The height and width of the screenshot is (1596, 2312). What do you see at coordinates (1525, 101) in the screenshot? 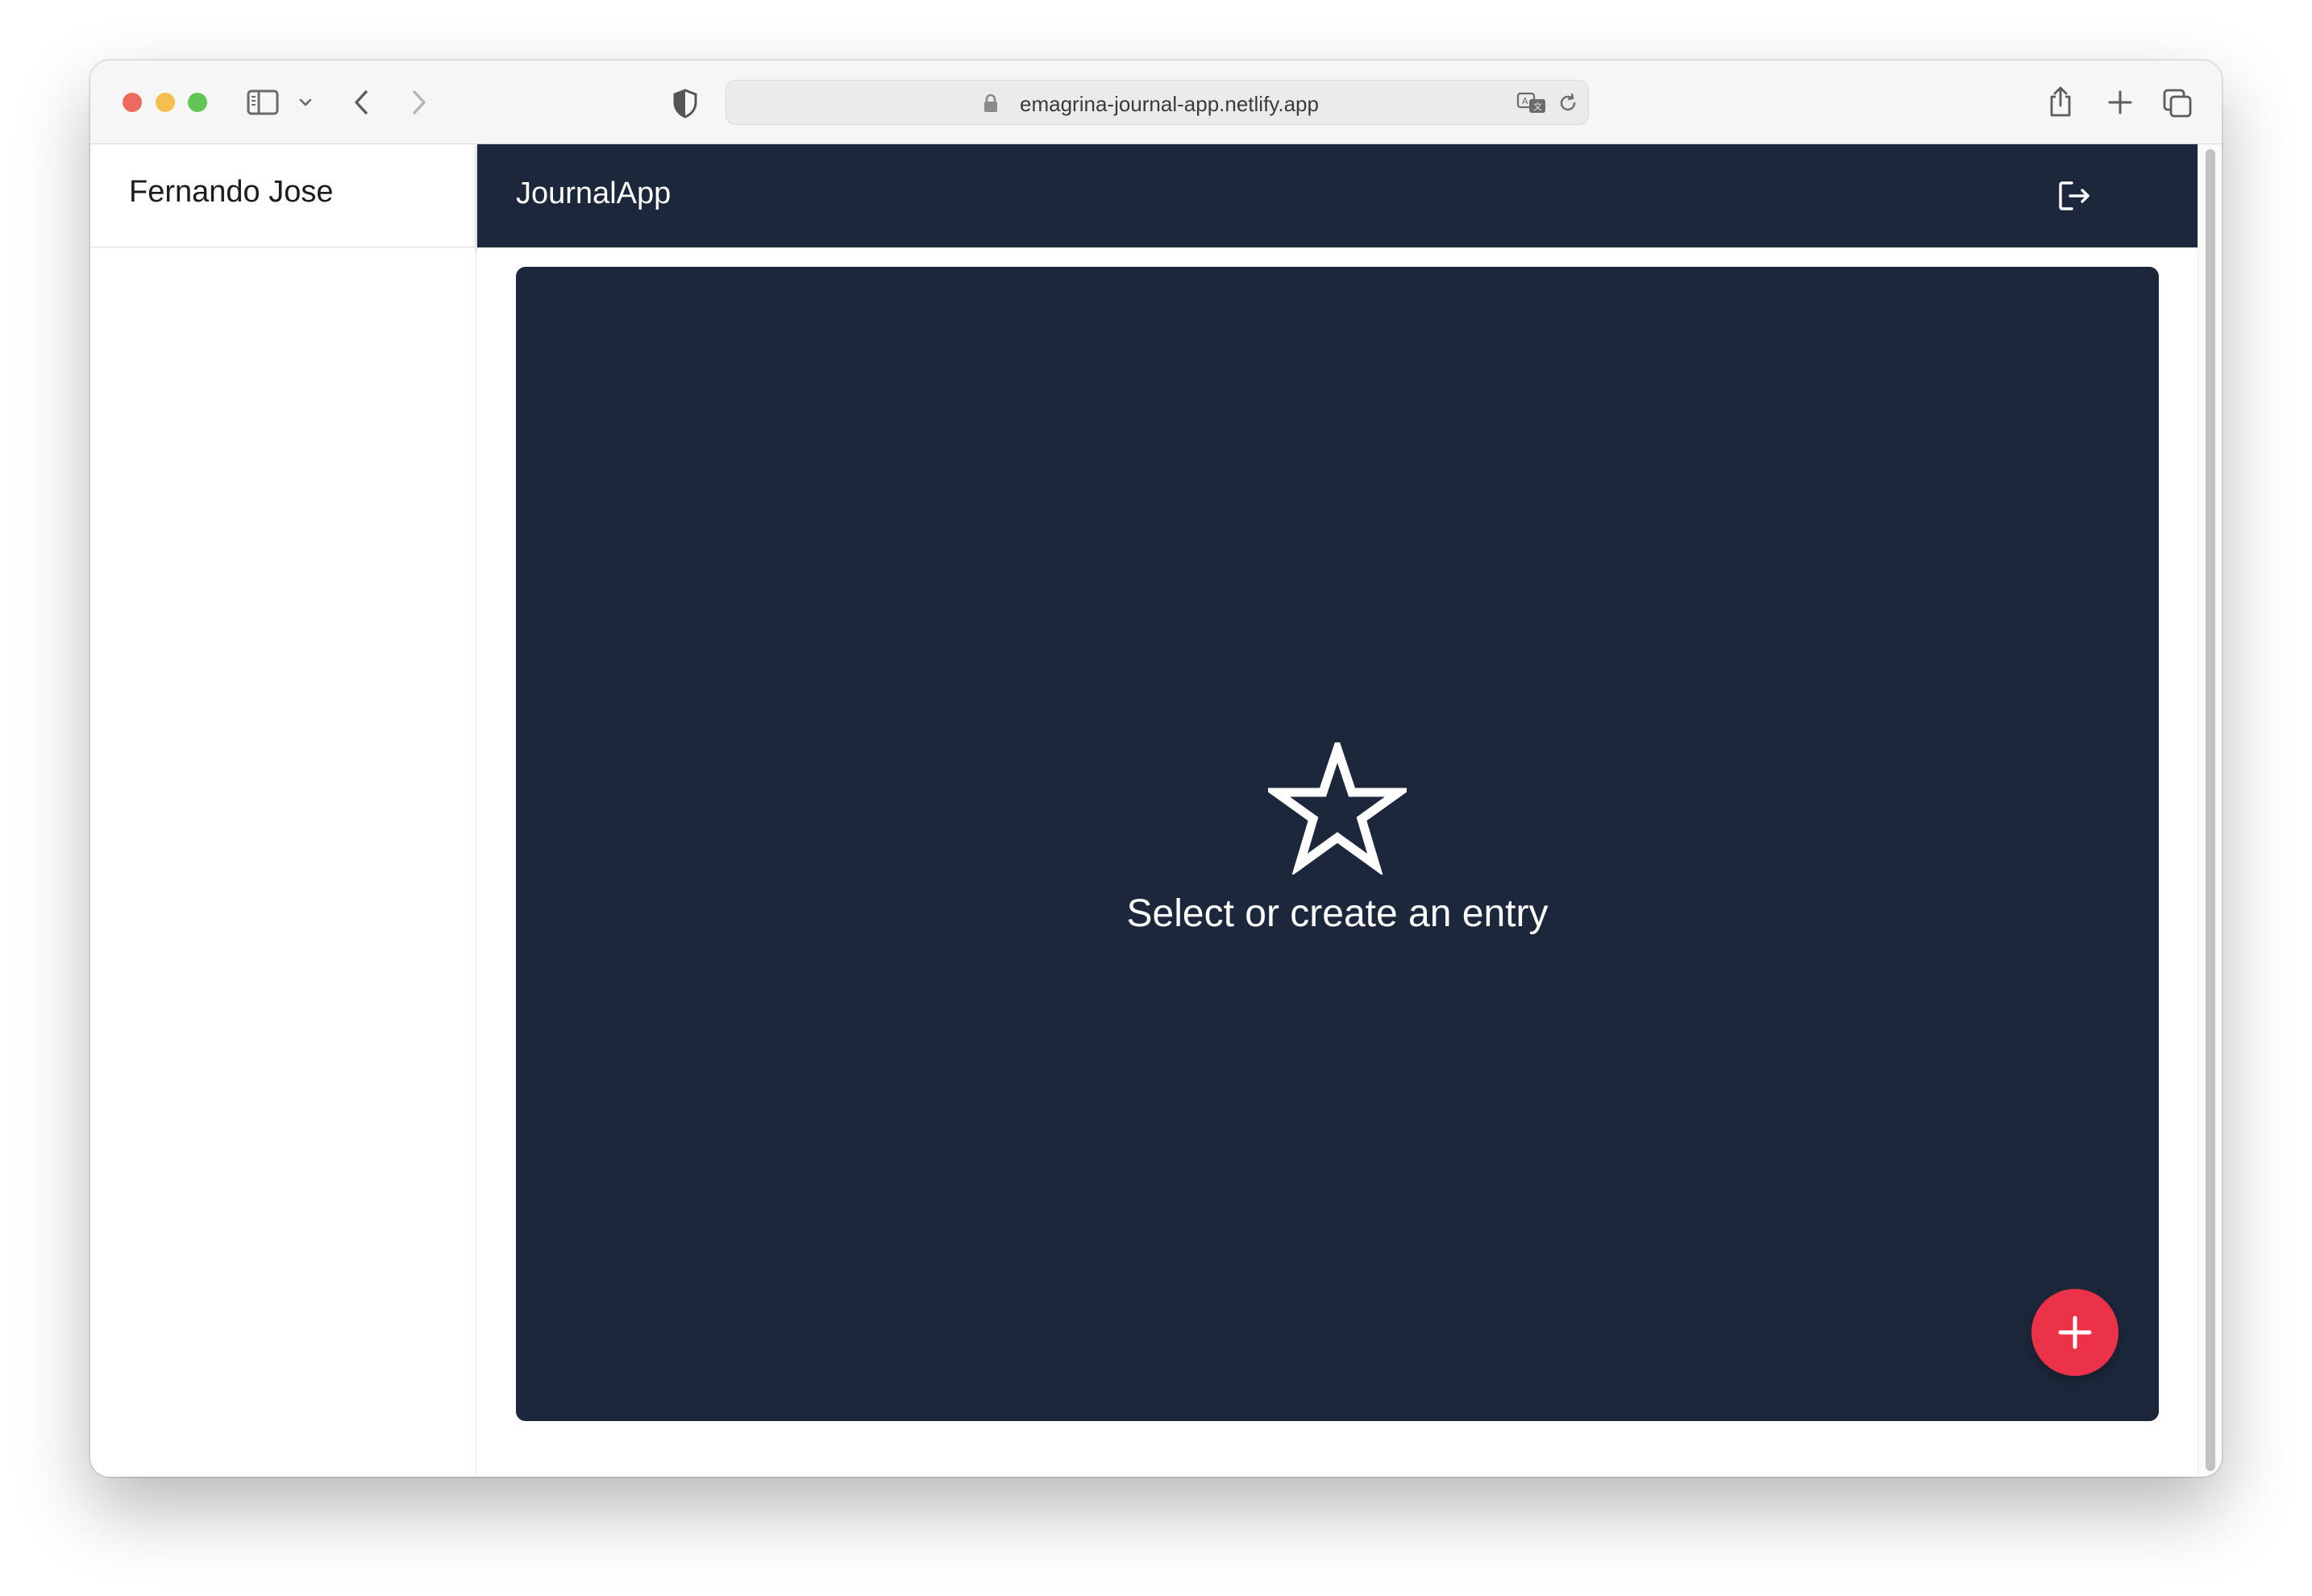
I see `svg-text: A` at bounding box center [1525, 101].